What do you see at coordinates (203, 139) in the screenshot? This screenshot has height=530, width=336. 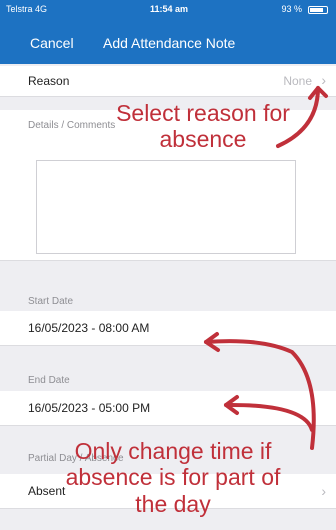 I see `annotation-reason-line2: absence` at bounding box center [203, 139].